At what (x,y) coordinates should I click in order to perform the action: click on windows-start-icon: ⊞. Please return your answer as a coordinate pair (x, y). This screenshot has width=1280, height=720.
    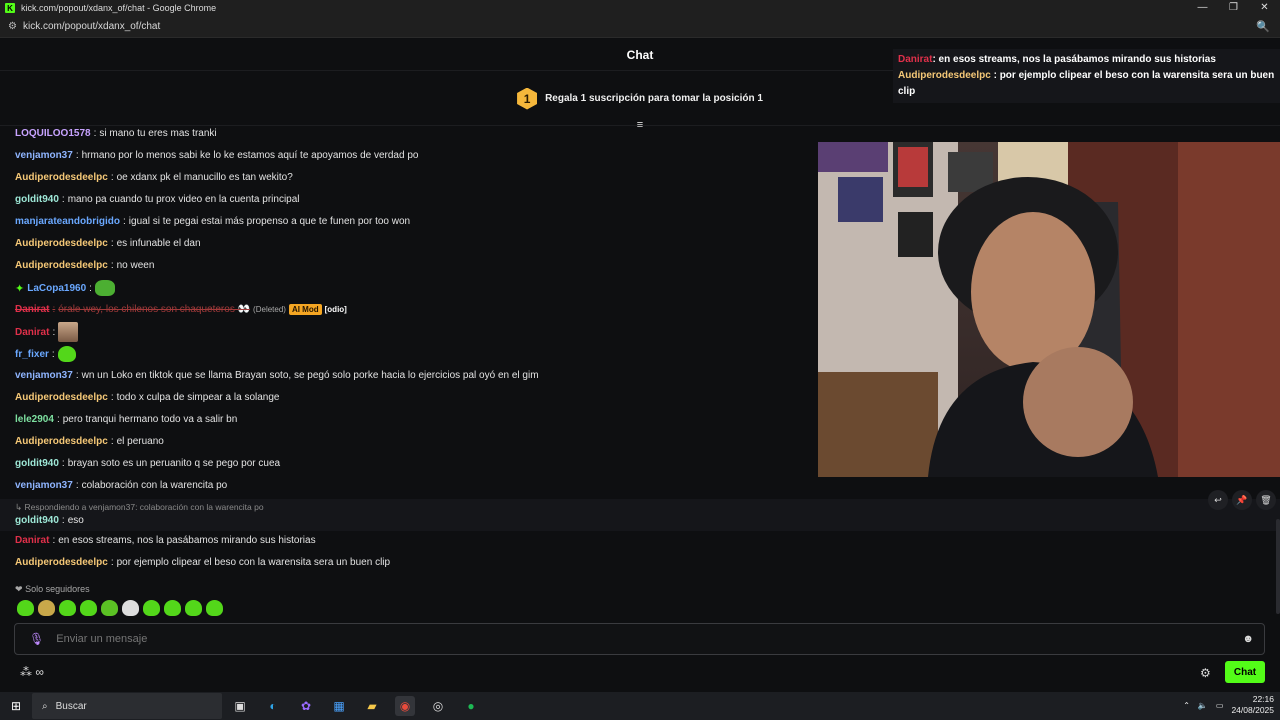
    Looking at the image, I should click on (16, 706).